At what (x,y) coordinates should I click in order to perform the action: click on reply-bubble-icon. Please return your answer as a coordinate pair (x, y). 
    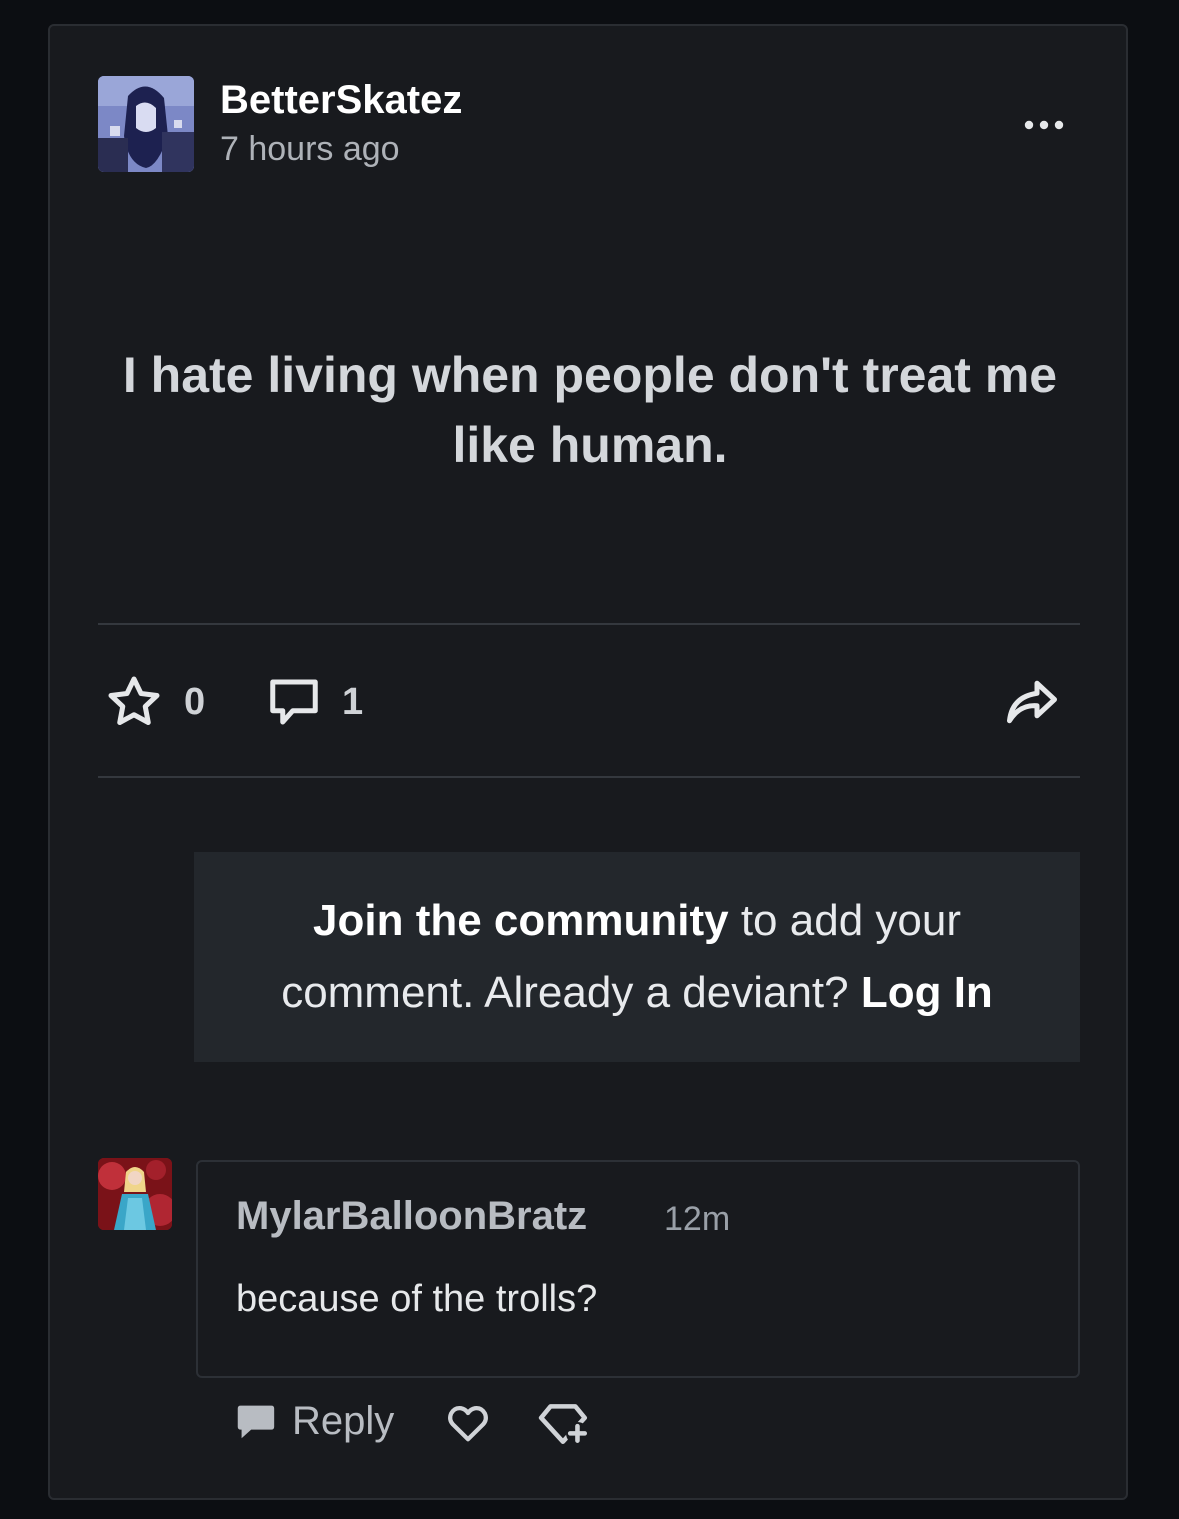
    Looking at the image, I should click on (256, 1422).